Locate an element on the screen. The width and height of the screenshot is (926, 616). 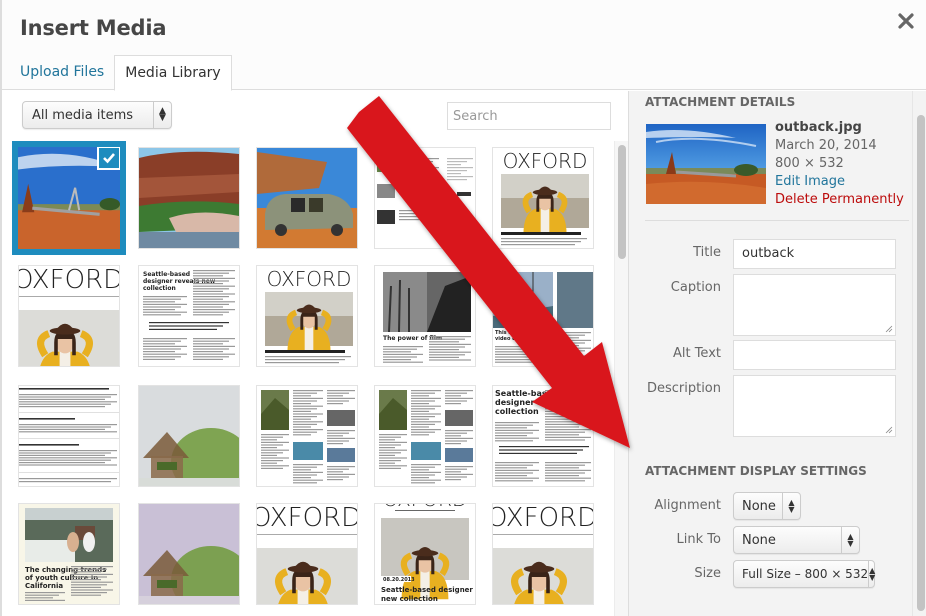
svg-text: 08.20.2013 is located at coordinates (399, 580).